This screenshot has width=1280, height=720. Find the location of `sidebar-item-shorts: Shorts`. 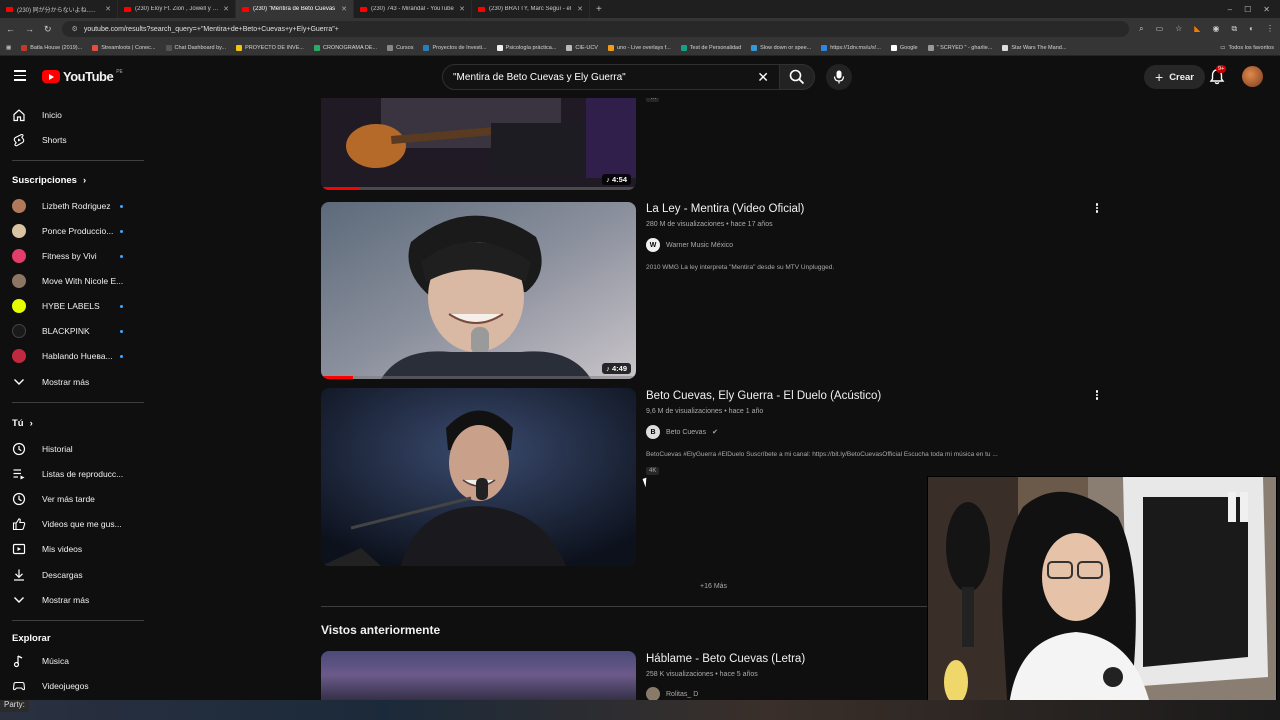

sidebar-item-shorts: Shorts is located at coordinates (75, 140).